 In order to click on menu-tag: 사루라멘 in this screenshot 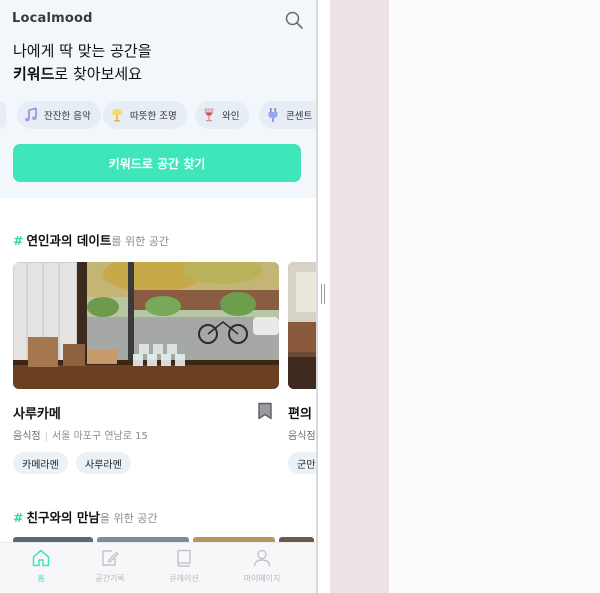, I will do `click(103, 463)`.